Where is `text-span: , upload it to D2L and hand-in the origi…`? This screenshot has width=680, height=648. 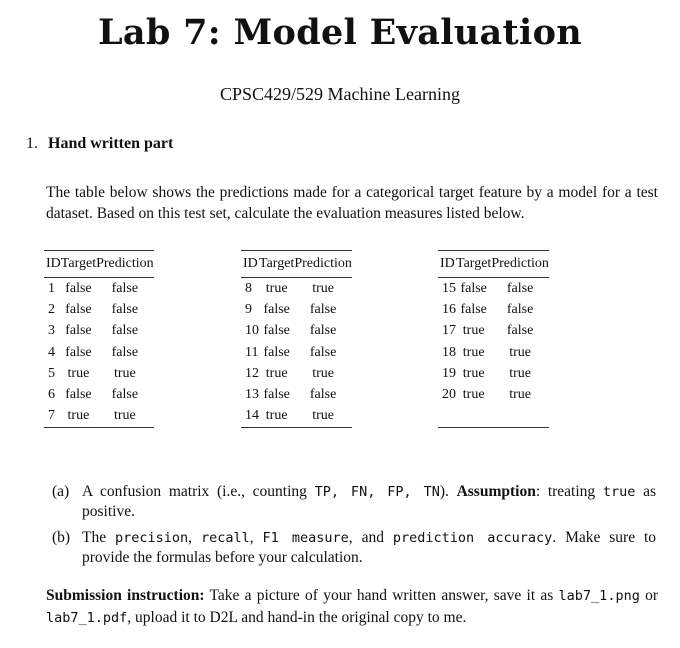
text-span: , upload it to D2L and hand-in the origi… is located at coordinates (297, 617).